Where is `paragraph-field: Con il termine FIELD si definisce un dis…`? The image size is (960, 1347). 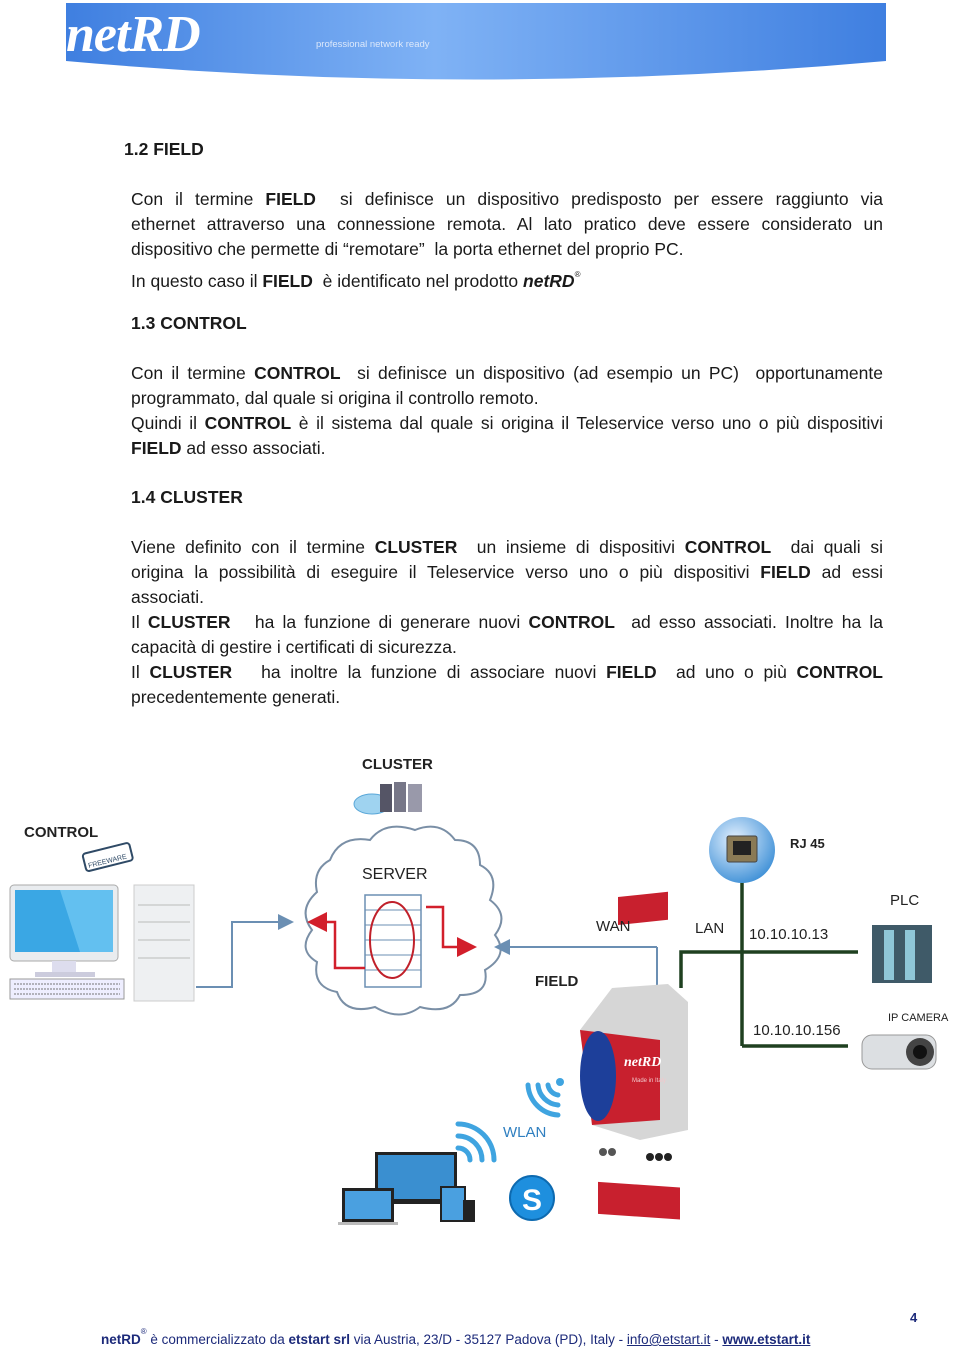
paragraph-field: Con il termine FIELD si definisce un dis… is located at coordinates (507, 239).